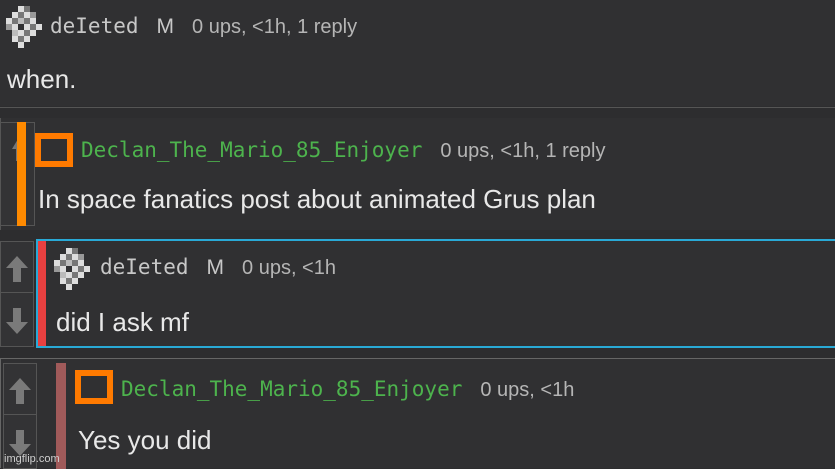 The width and height of the screenshot is (835, 469). I want to click on comment-header: deIeted M 0 ups, <1h, so click(218, 267).